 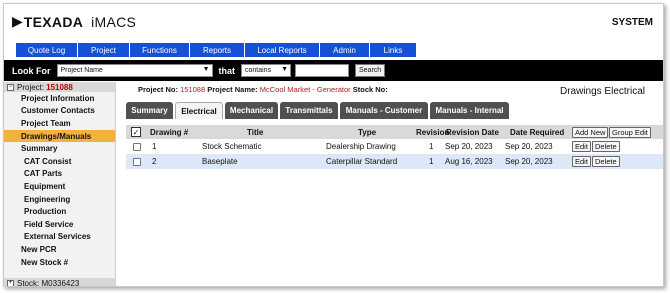 I want to click on project-name-label: Project Name:, so click(x=232, y=89).